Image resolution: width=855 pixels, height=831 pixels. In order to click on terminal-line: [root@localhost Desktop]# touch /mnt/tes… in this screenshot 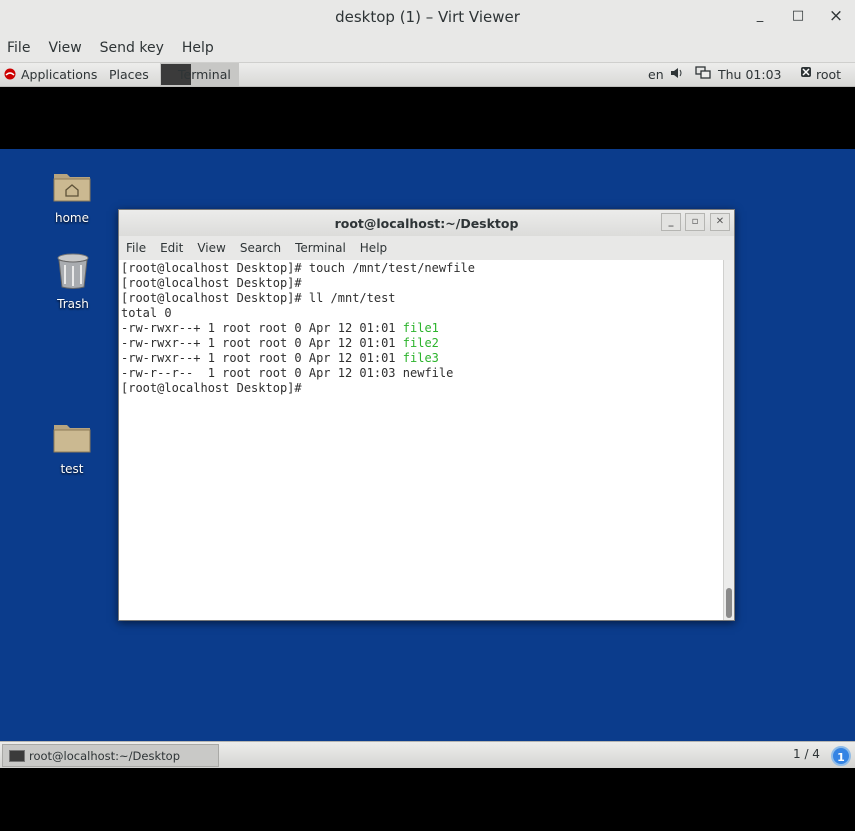, I will do `click(298, 268)`.